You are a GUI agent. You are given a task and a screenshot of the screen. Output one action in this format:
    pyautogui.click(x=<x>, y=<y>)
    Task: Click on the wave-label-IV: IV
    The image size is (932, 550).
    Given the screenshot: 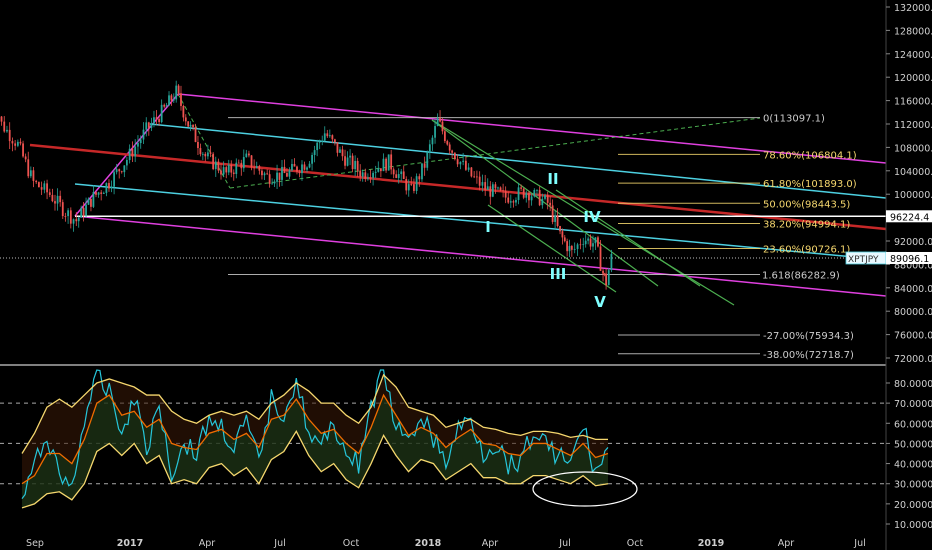 What is the action you would take?
    pyautogui.click(x=592, y=217)
    